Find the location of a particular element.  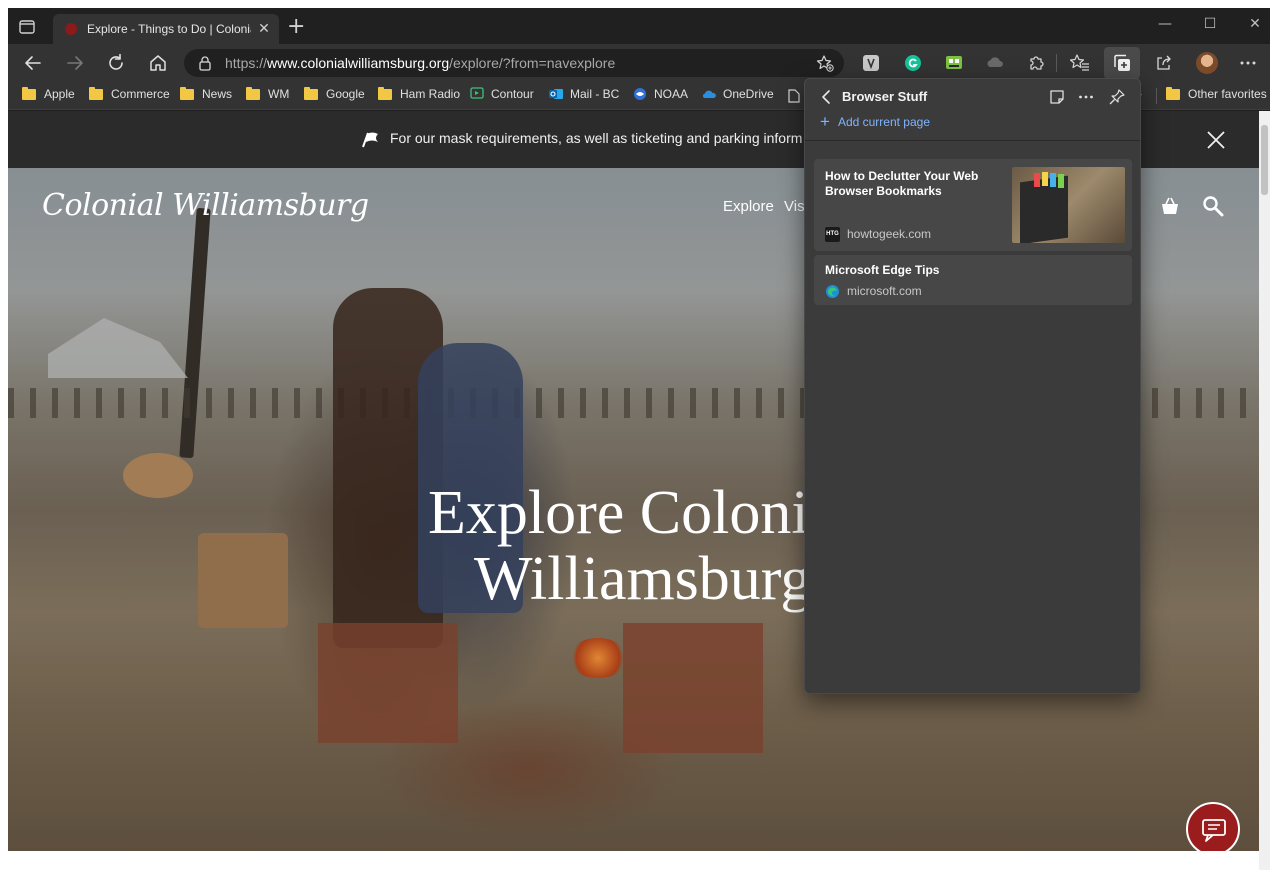

chat-button is located at coordinates (1213, 826).